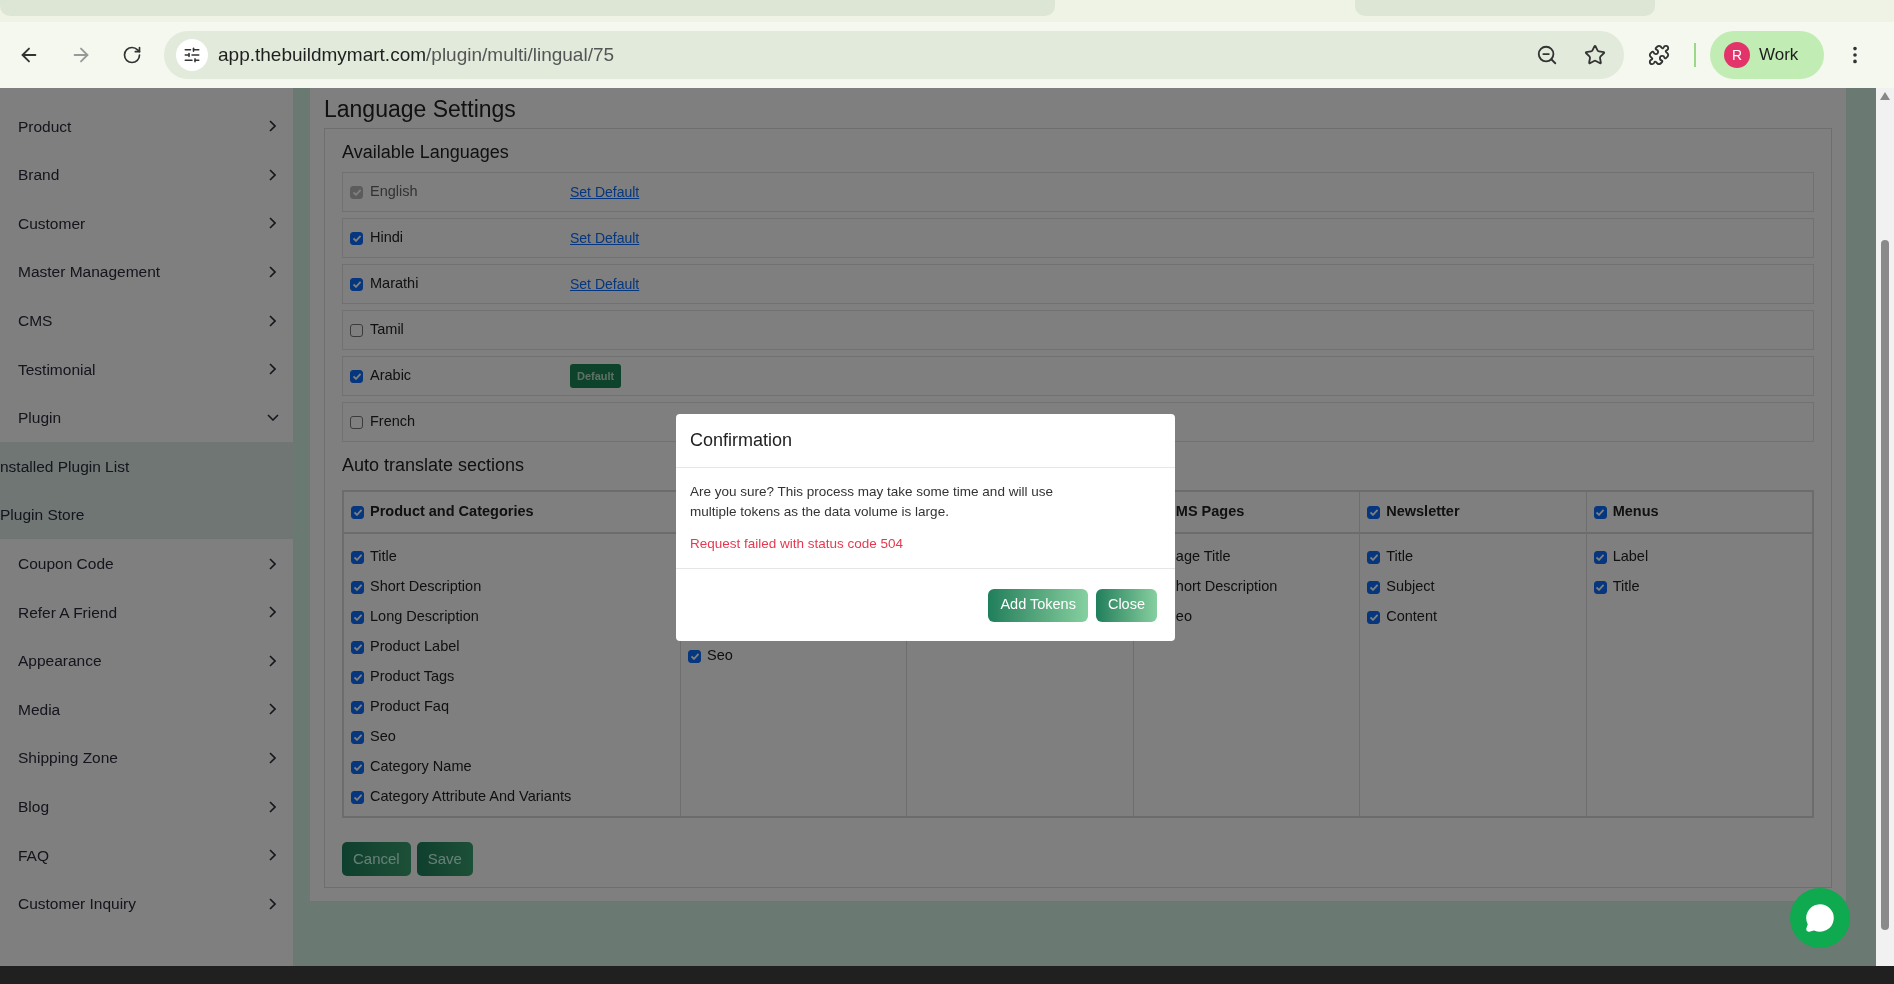  What do you see at coordinates (146, 272) in the screenshot?
I see `sidebar-item: Master Management` at bounding box center [146, 272].